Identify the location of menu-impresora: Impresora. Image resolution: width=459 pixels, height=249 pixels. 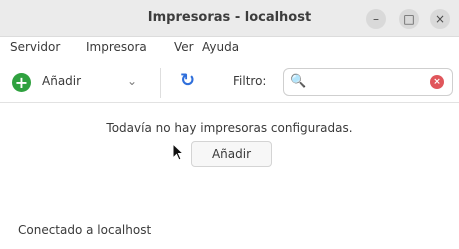
(116, 47).